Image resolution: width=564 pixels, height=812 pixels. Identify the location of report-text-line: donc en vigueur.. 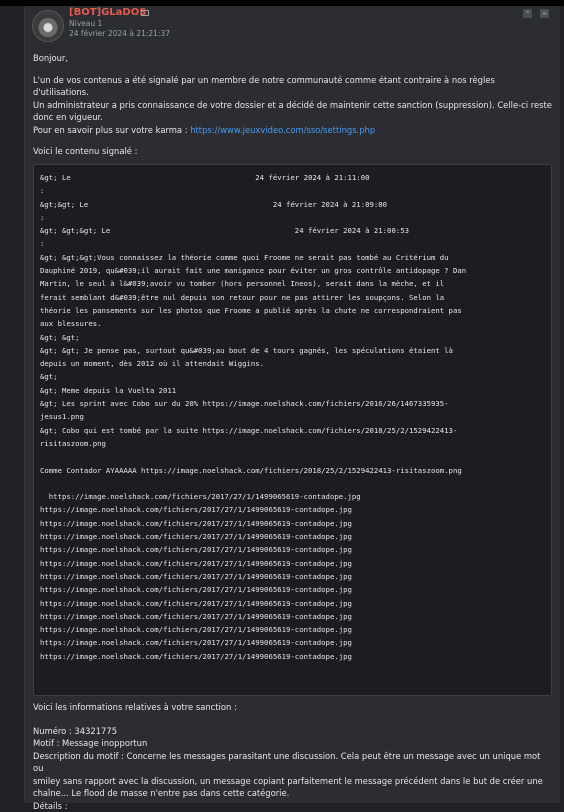
(293, 117).